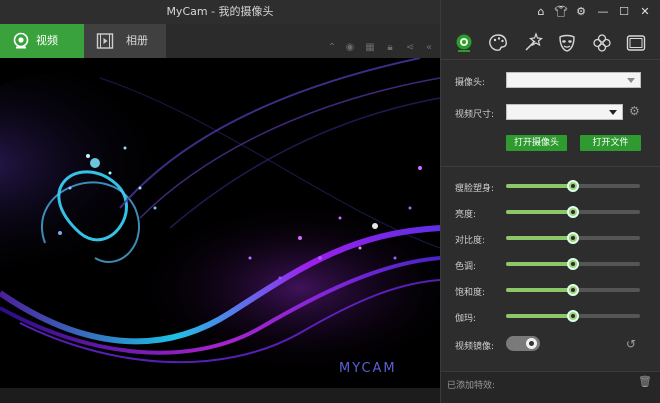  Describe the element at coordinates (105, 41) in the screenshot. I see `film-icon` at that location.